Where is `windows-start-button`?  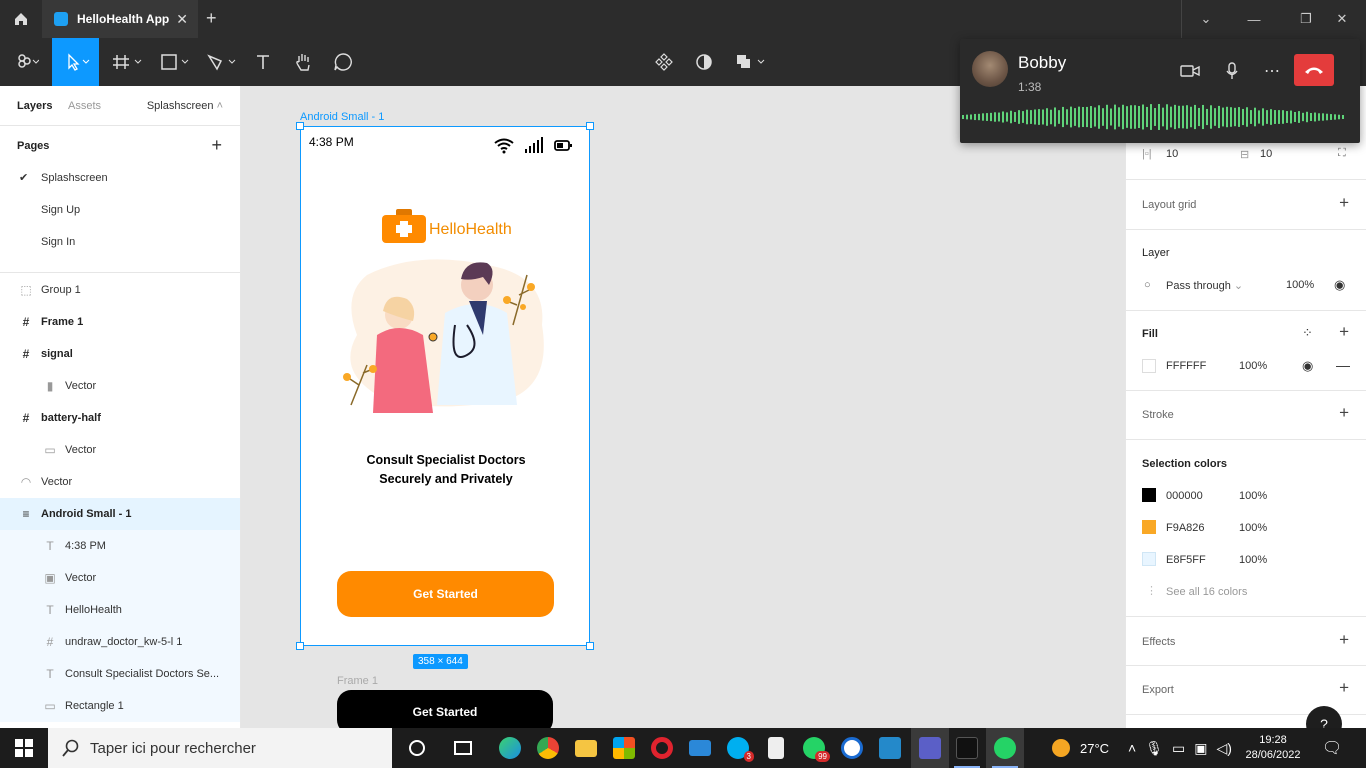
windows-start-button is located at coordinates (24, 748).